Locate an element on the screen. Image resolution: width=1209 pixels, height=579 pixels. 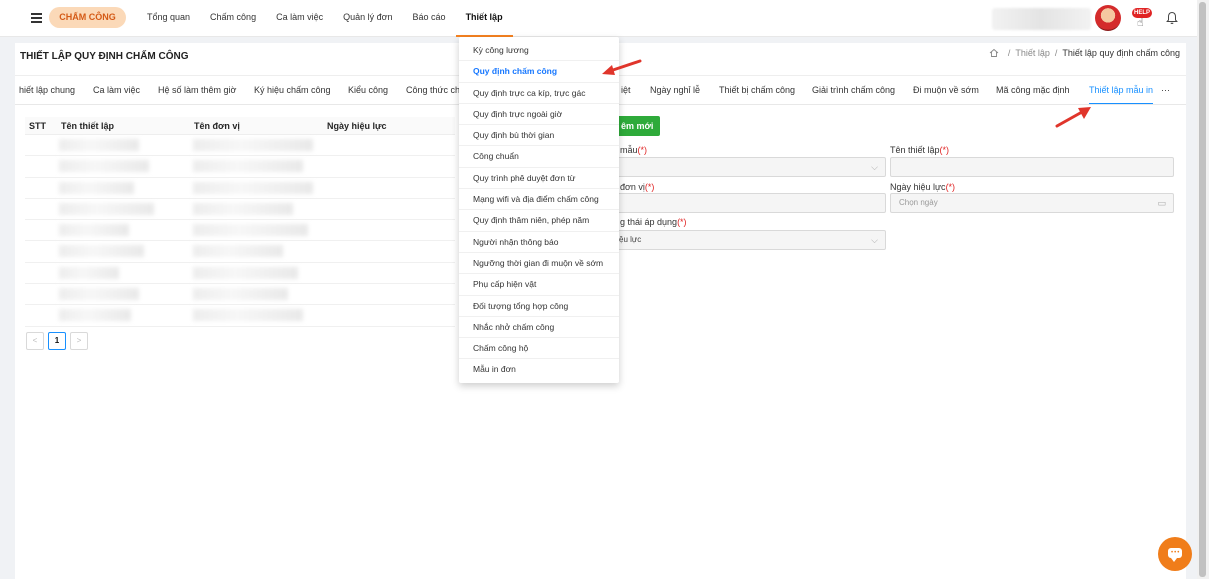
help-icon: HELP ☝ is located at coordinates (1142, 19).